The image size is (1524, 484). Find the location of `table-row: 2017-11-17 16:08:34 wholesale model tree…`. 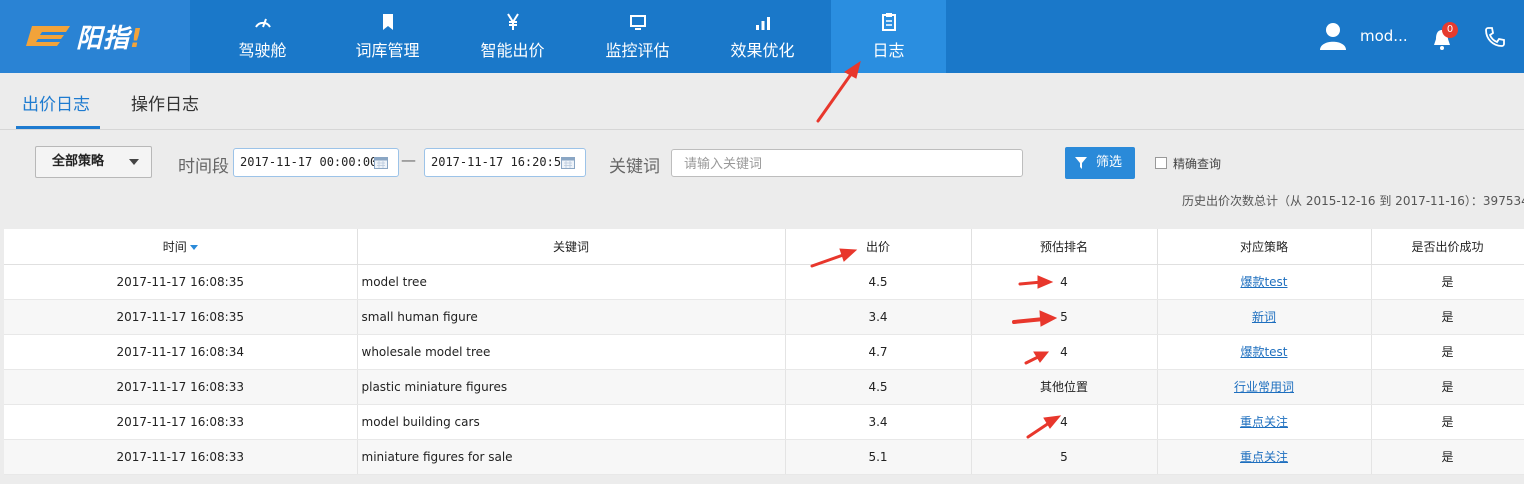

table-row: 2017-11-17 16:08:34 wholesale model tree… is located at coordinates (764, 352).